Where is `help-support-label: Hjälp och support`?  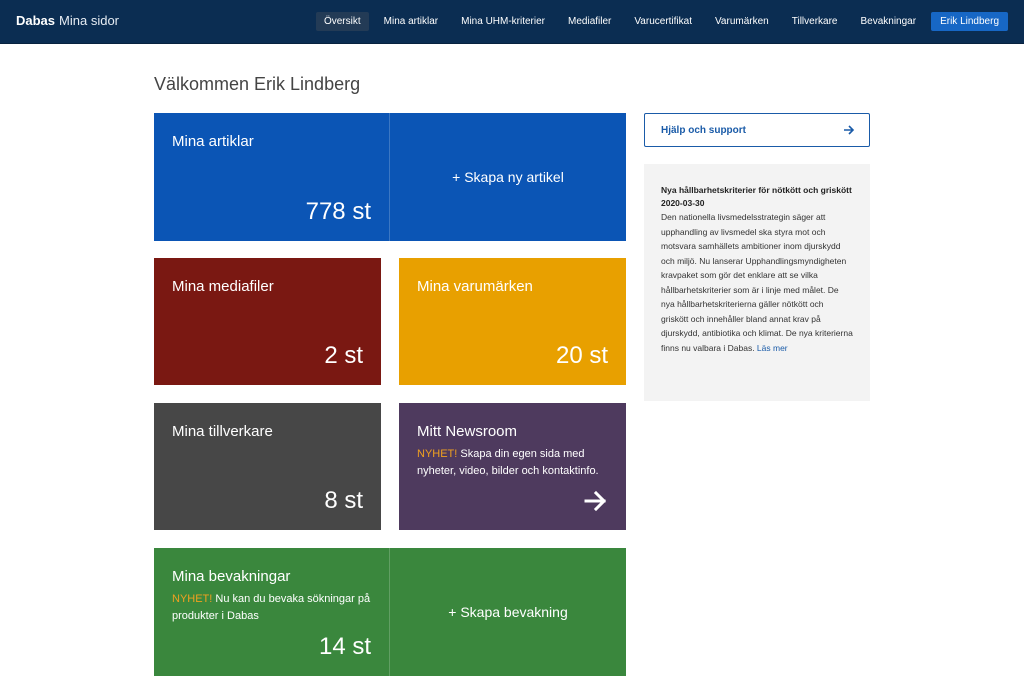 help-support-label: Hjälp och support is located at coordinates (703, 130).